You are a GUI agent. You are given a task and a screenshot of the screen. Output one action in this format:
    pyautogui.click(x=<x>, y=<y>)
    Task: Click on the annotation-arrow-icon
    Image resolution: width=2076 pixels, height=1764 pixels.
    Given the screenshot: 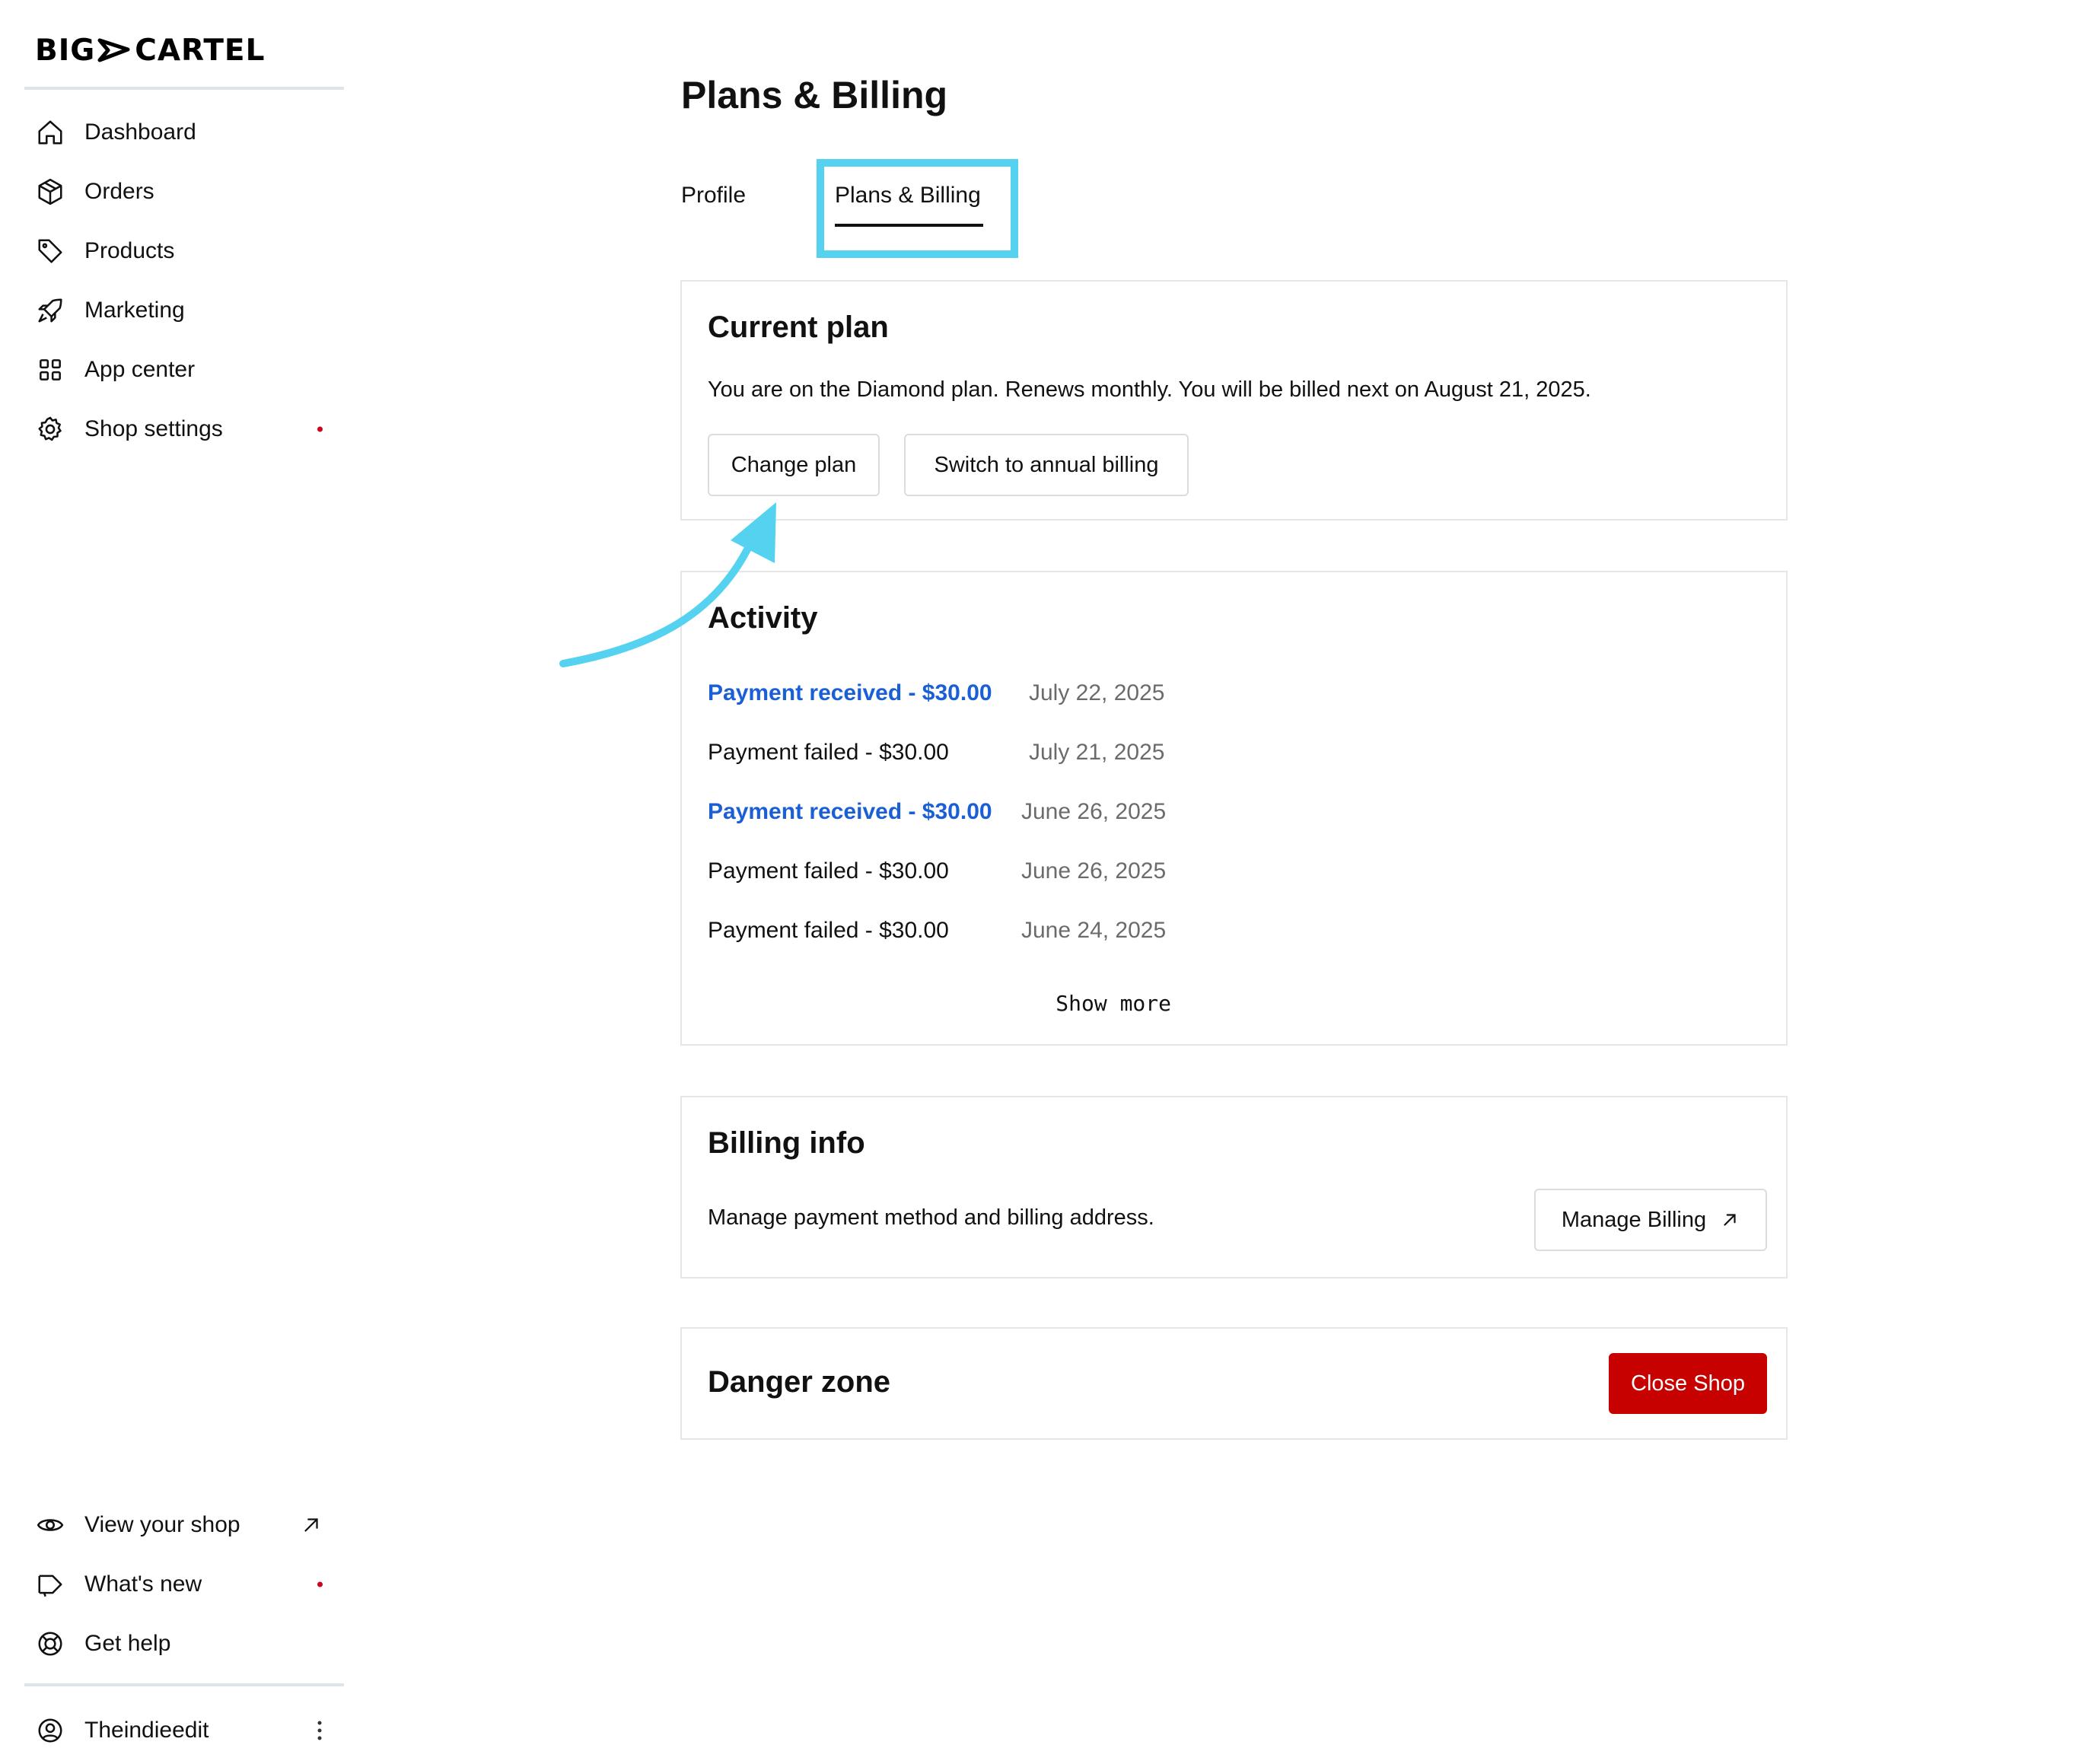 What is the action you would take?
    pyautogui.click(x=667, y=584)
    